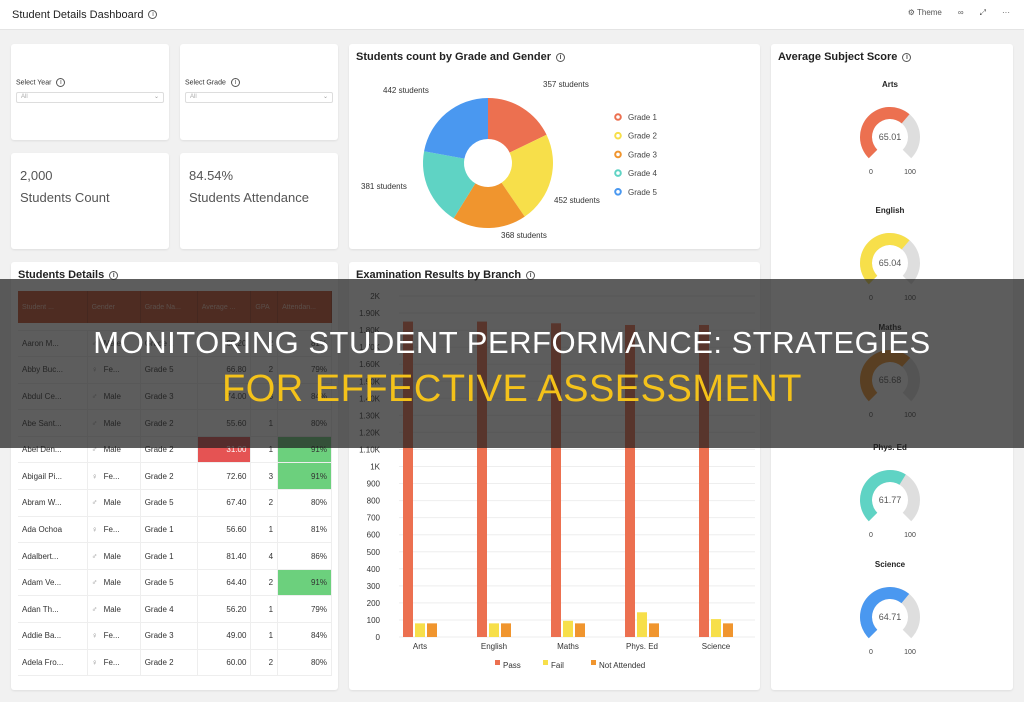  What do you see at coordinates (890, 564) in the screenshot?
I see `gauge-title: Science` at bounding box center [890, 564].